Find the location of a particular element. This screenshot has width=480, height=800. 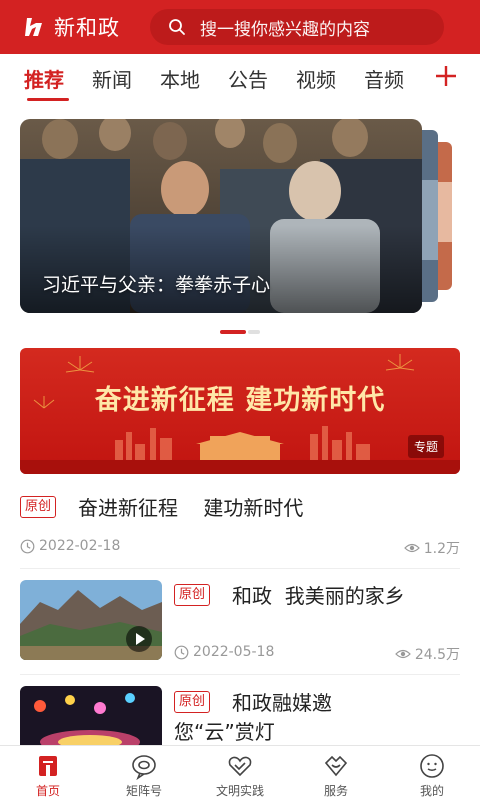

bottom-navigation: 首页 矩阵号 文明实践 服务 我的 is located at coordinates (240, 772).